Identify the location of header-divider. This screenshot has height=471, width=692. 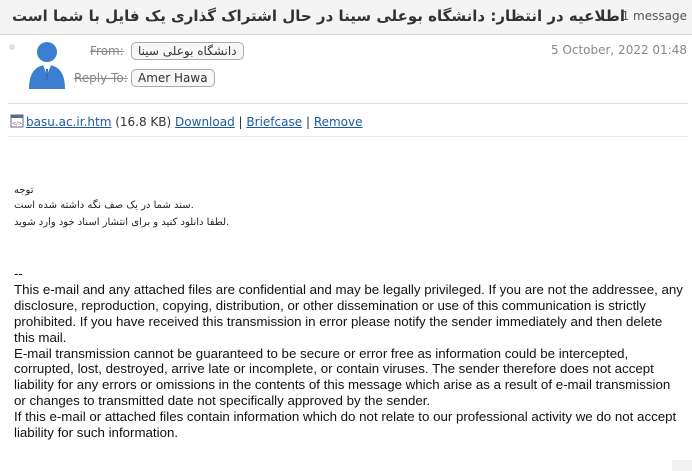
(348, 103).